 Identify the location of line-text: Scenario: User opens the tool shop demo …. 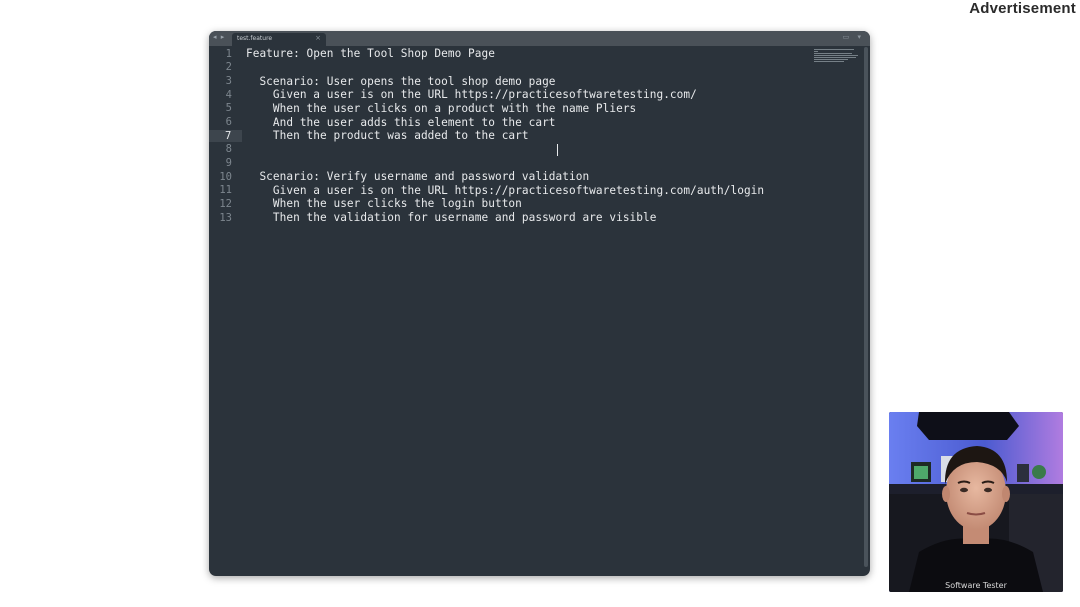
(394, 81).